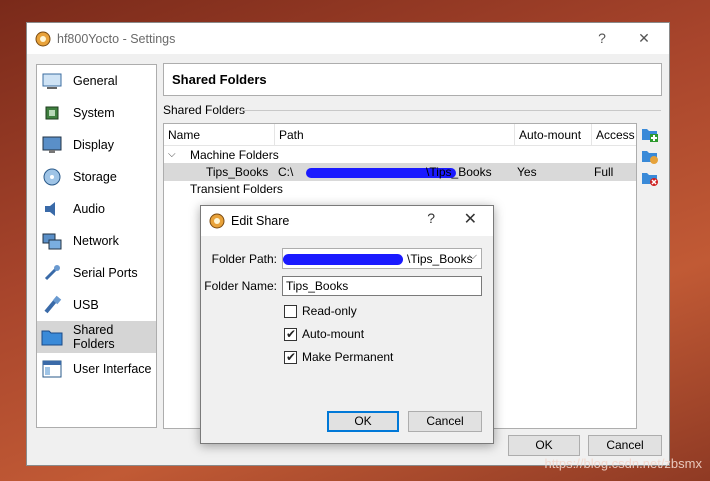 The width and height of the screenshot is (710, 481). What do you see at coordinates (395, 135) in the screenshot?
I see `column-header-path: Path` at bounding box center [395, 135].